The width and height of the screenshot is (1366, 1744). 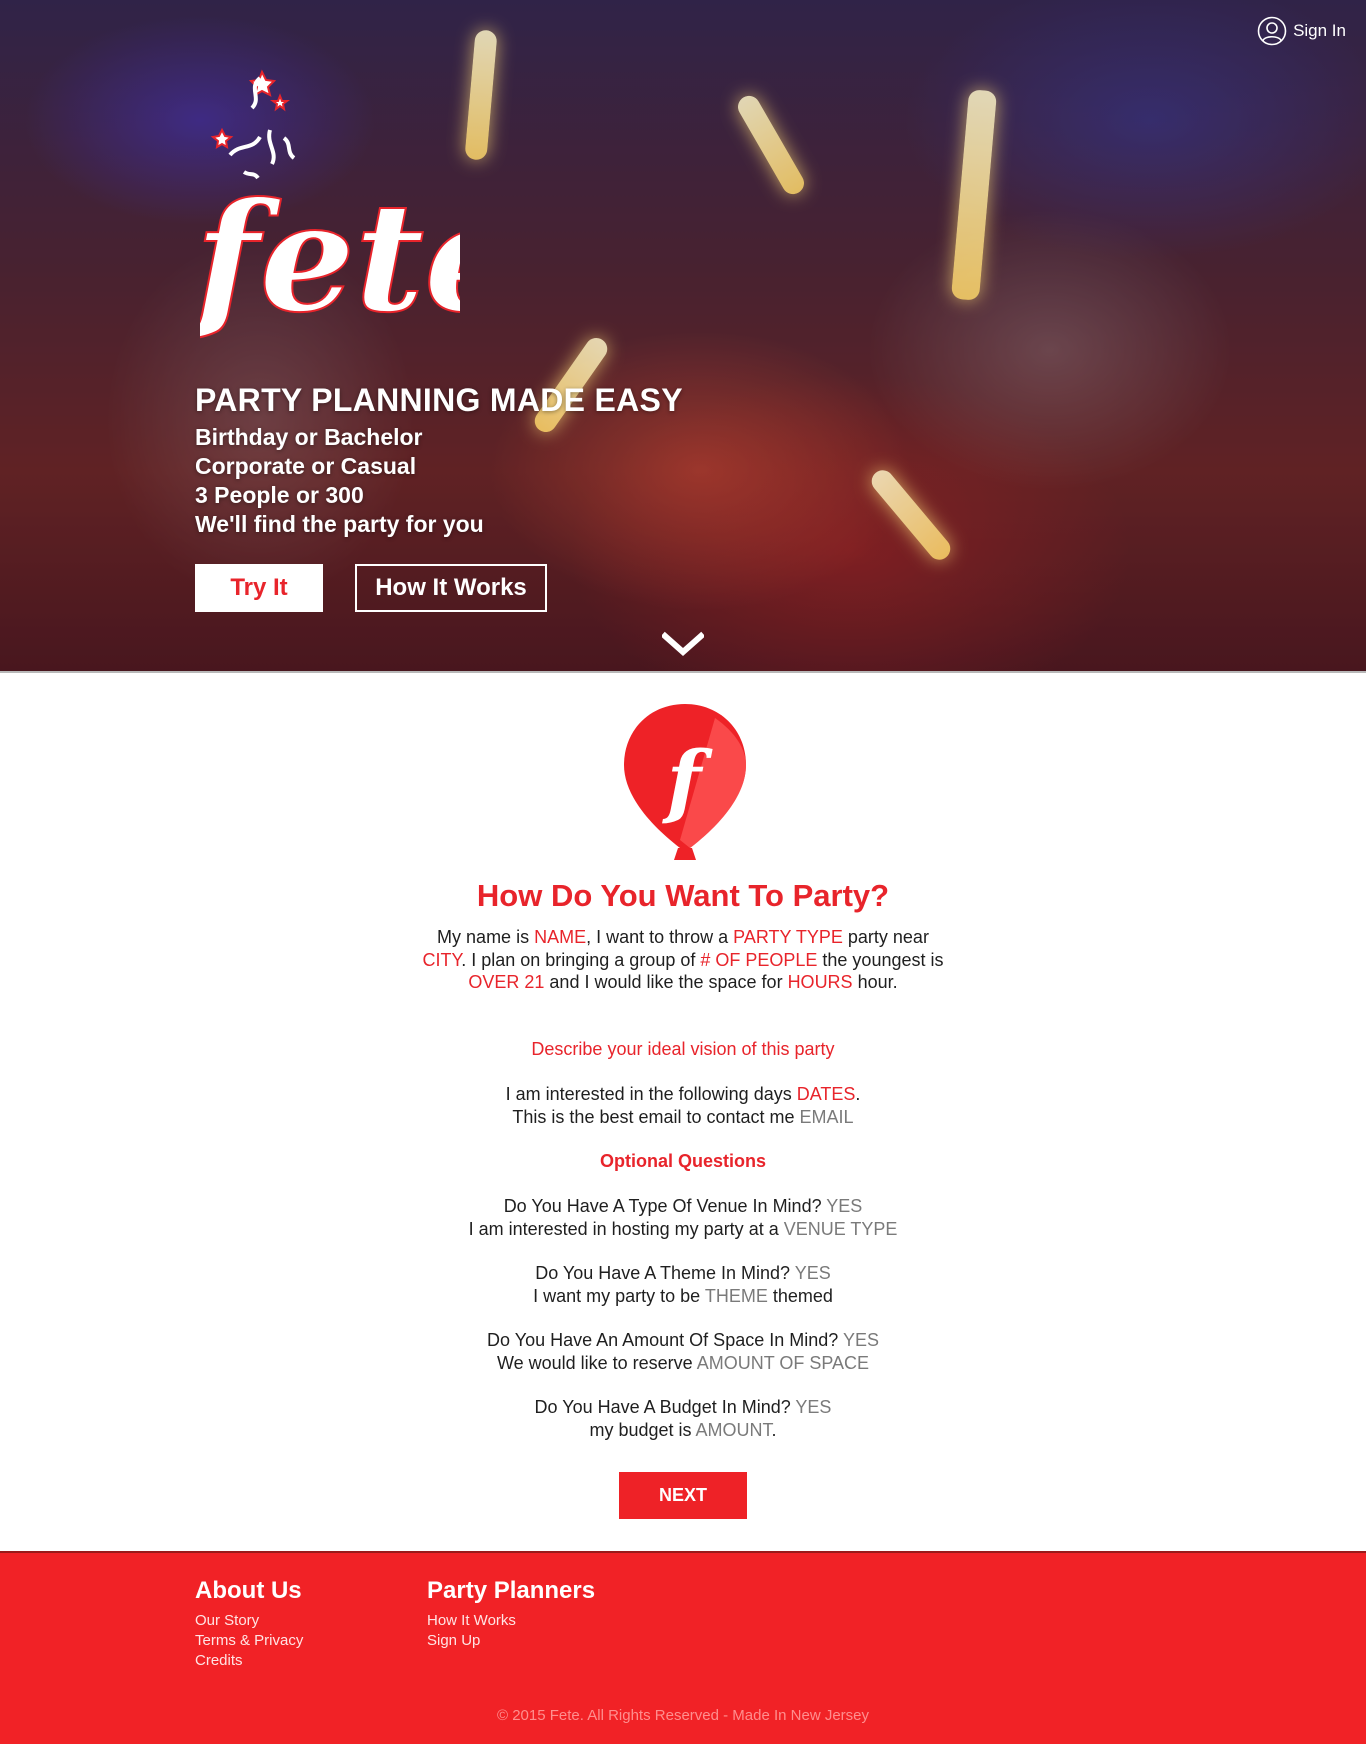 What do you see at coordinates (253, 124) in the screenshot?
I see `confetti-icon` at bounding box center [253, 124].